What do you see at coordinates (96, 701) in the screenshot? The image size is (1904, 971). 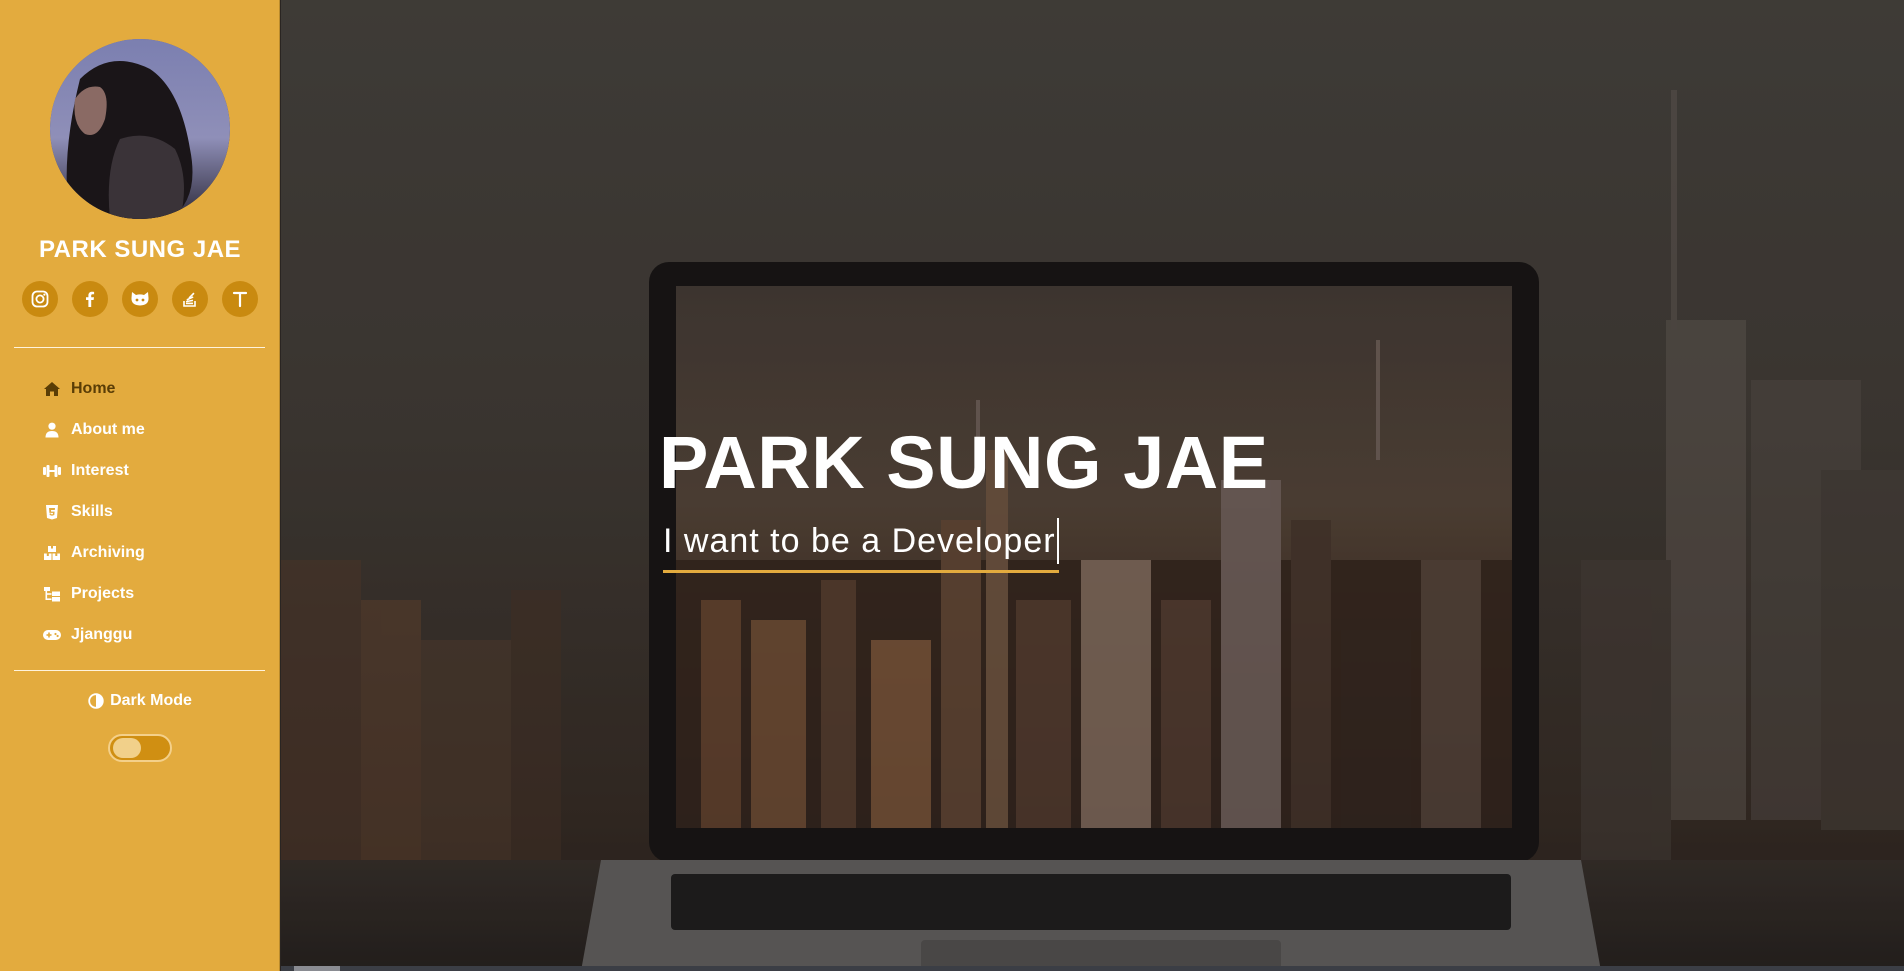 I see `contrast-icon` at bounding box center [96, 701].